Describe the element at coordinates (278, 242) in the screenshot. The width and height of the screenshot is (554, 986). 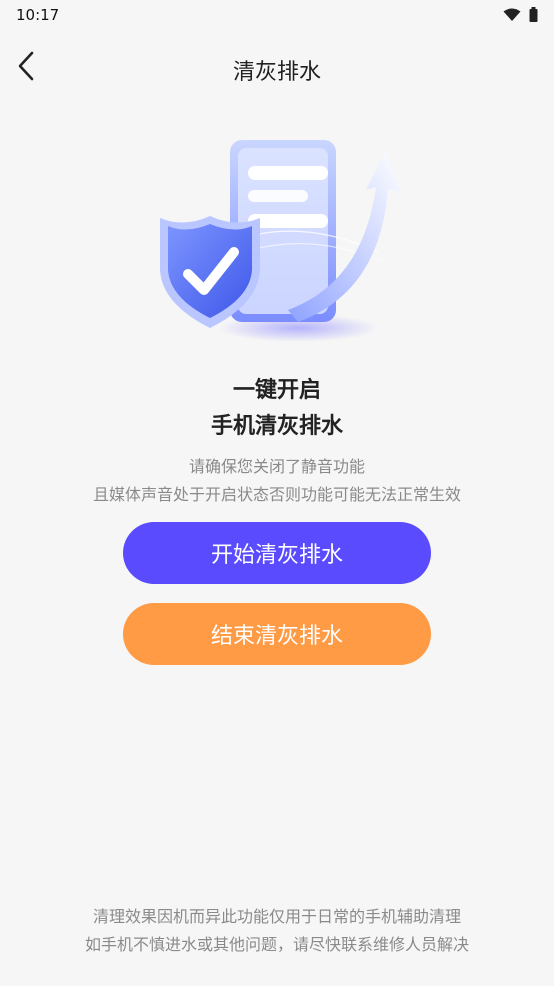
I see `phone-shield-illustration` at that location.